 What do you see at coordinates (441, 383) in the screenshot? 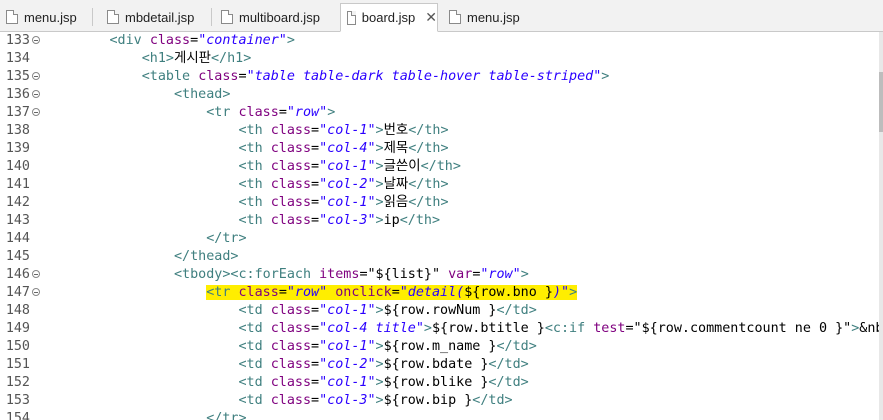
I see `code-line: 152 <td class="col-1">${row.blike }</td>` at bounding box center [441, 383].